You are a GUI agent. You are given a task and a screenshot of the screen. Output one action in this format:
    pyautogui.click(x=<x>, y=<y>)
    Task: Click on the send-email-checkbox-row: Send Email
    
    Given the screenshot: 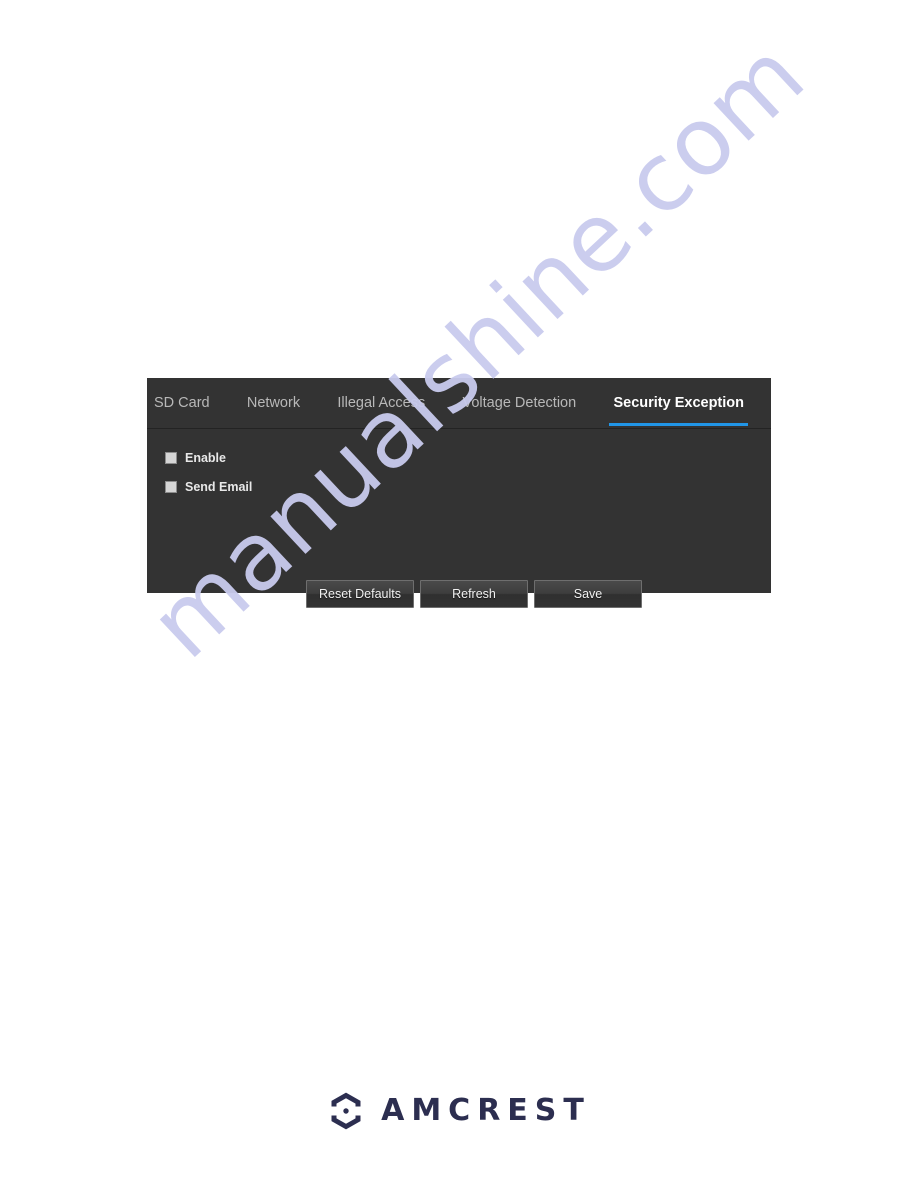 What is the action you would take?
    pyautogui.click(x=208, y=487)
    